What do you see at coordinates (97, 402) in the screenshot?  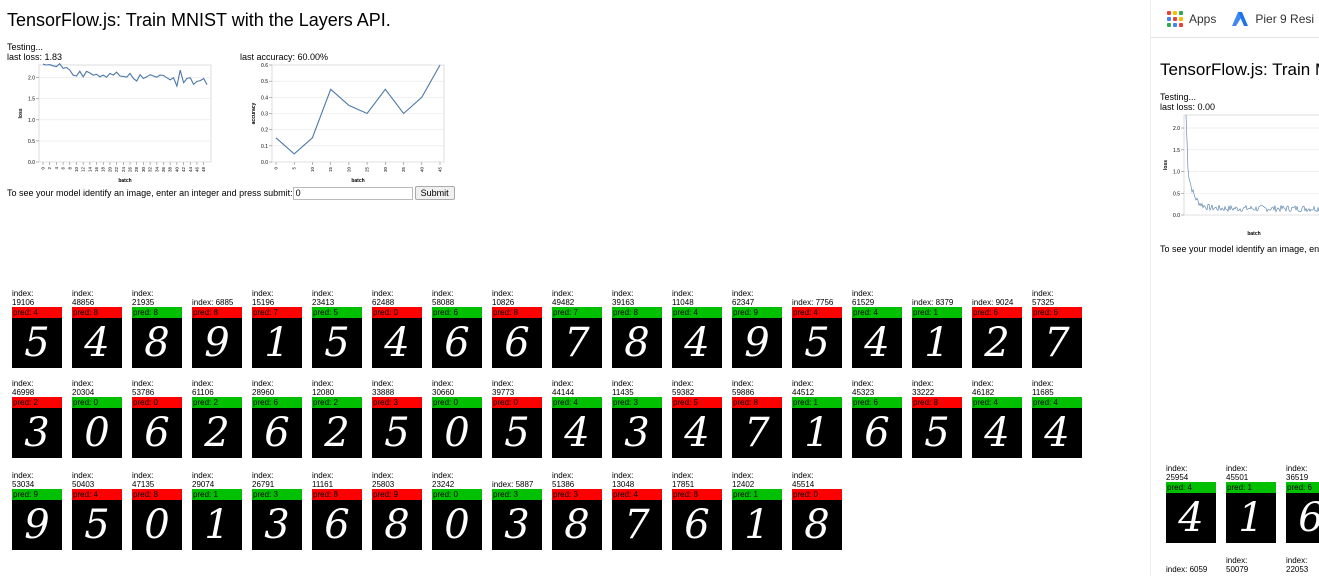 I see `prediction-label: pred: 0` at bounding box center [97, 402].